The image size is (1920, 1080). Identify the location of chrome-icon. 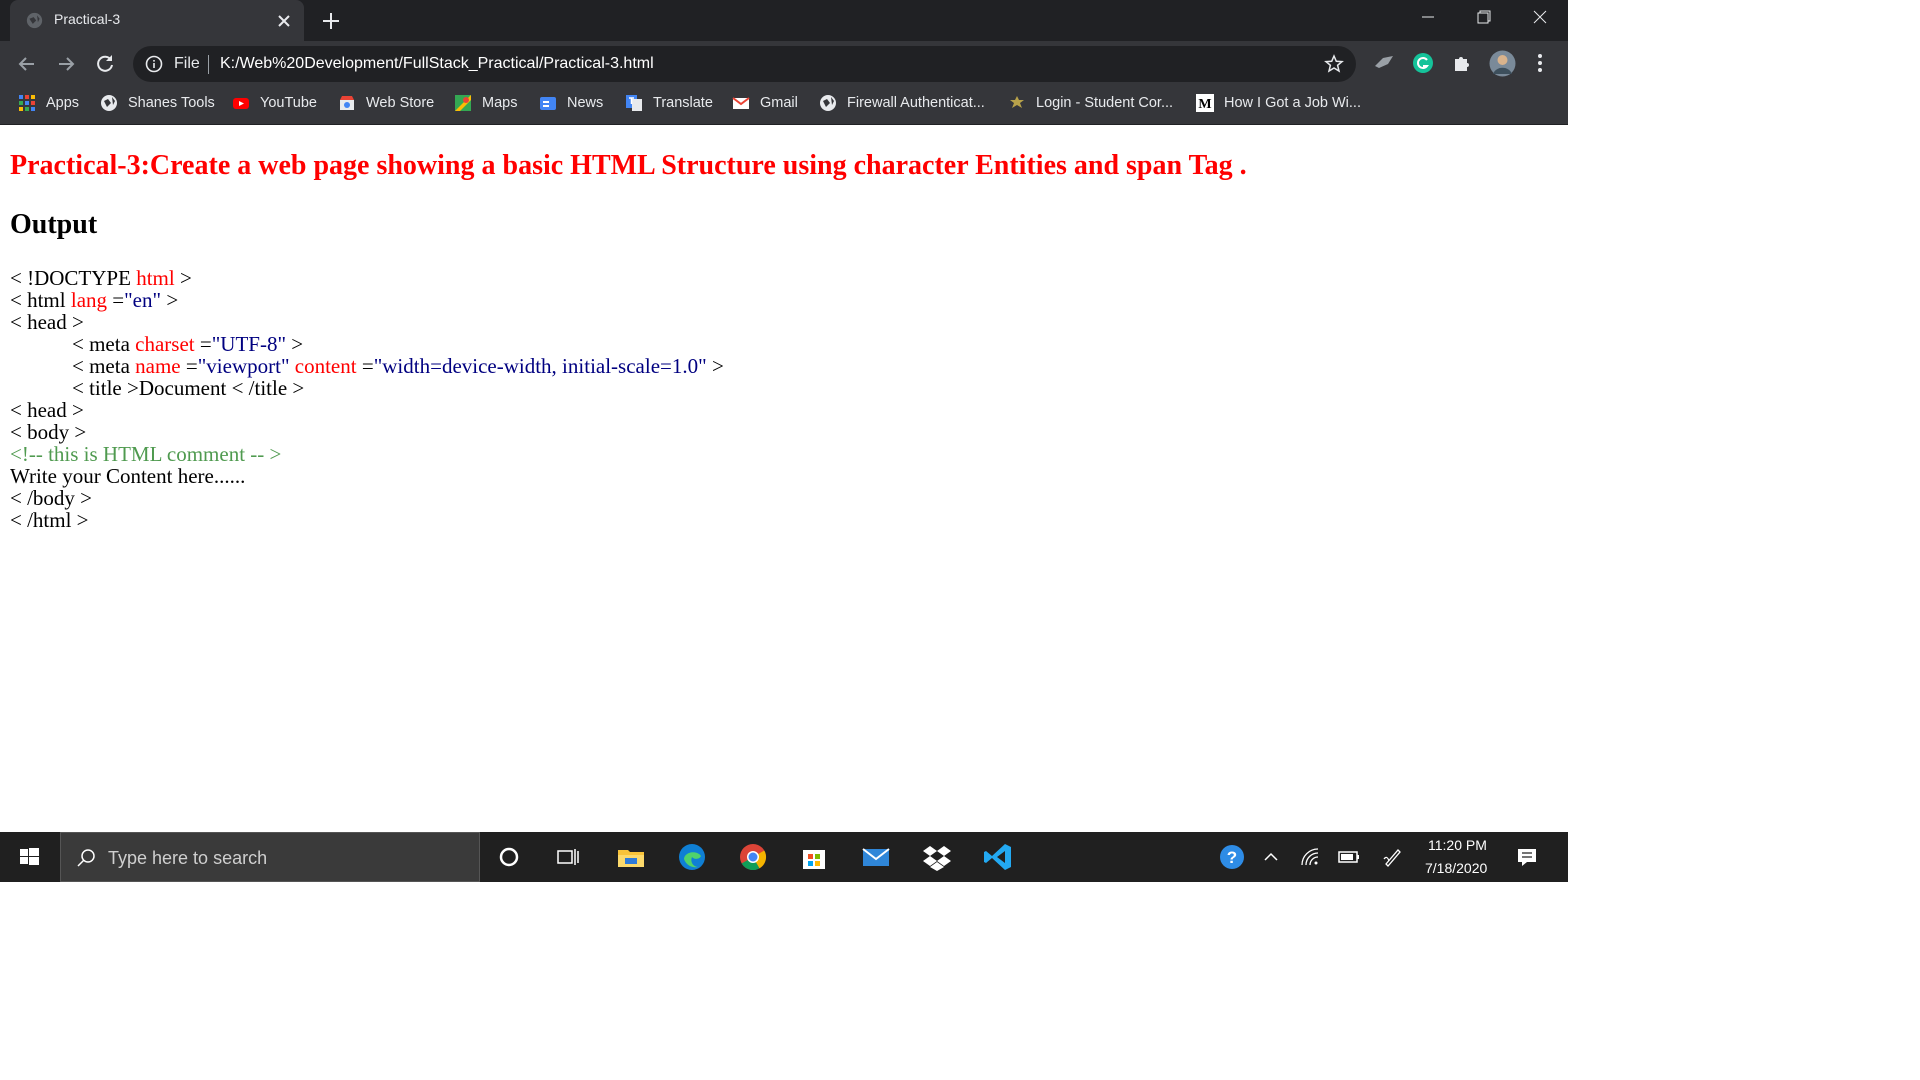
(753, 857).